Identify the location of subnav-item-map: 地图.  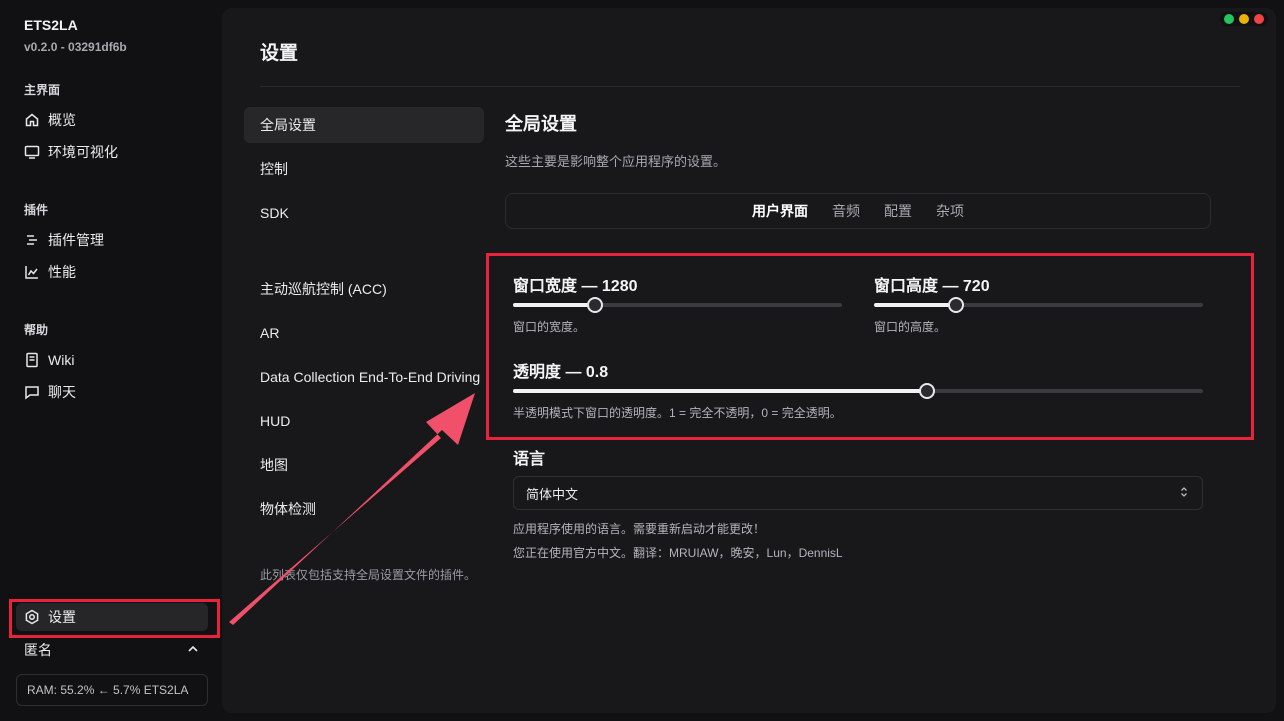
(364, 465).